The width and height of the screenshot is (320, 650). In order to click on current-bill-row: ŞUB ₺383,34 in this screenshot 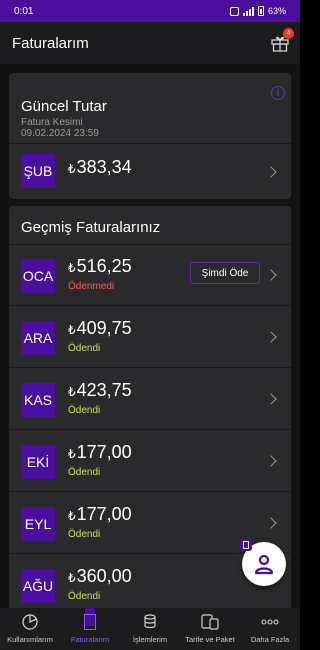, I will do `click(150, 171)`.